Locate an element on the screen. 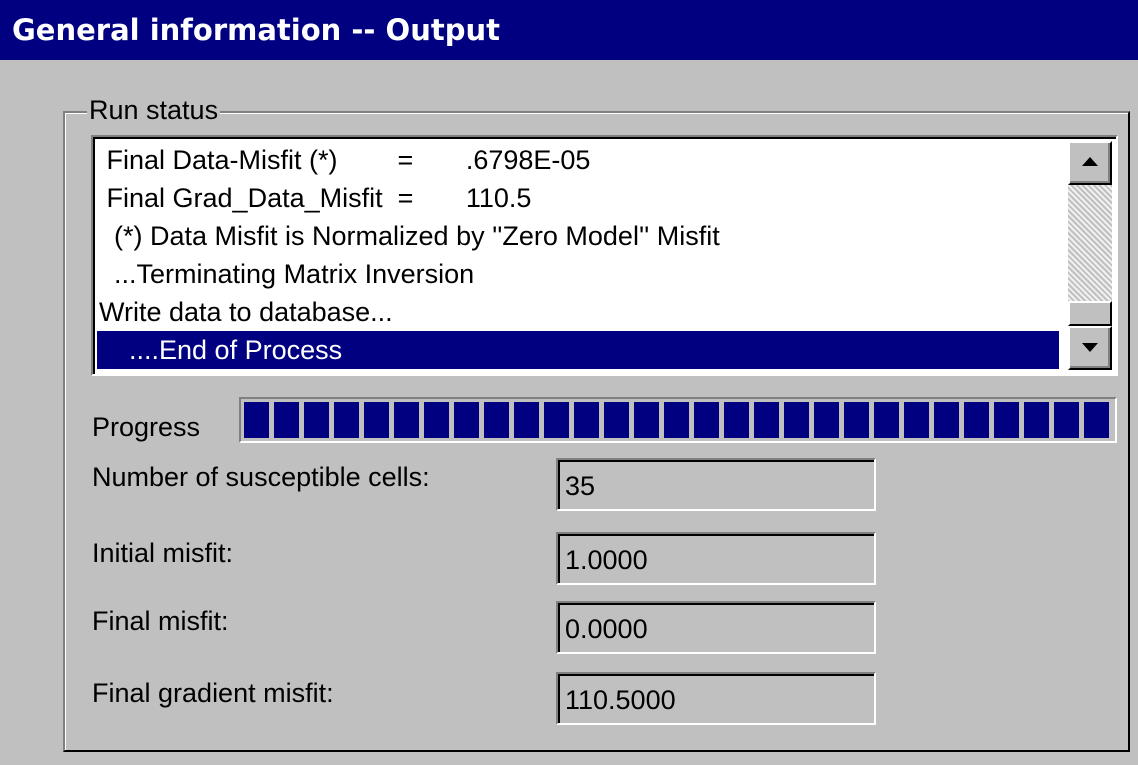 This screenshot has width=1138, height=765. list-item: ....End of Process is located at coordinates (578, 350).